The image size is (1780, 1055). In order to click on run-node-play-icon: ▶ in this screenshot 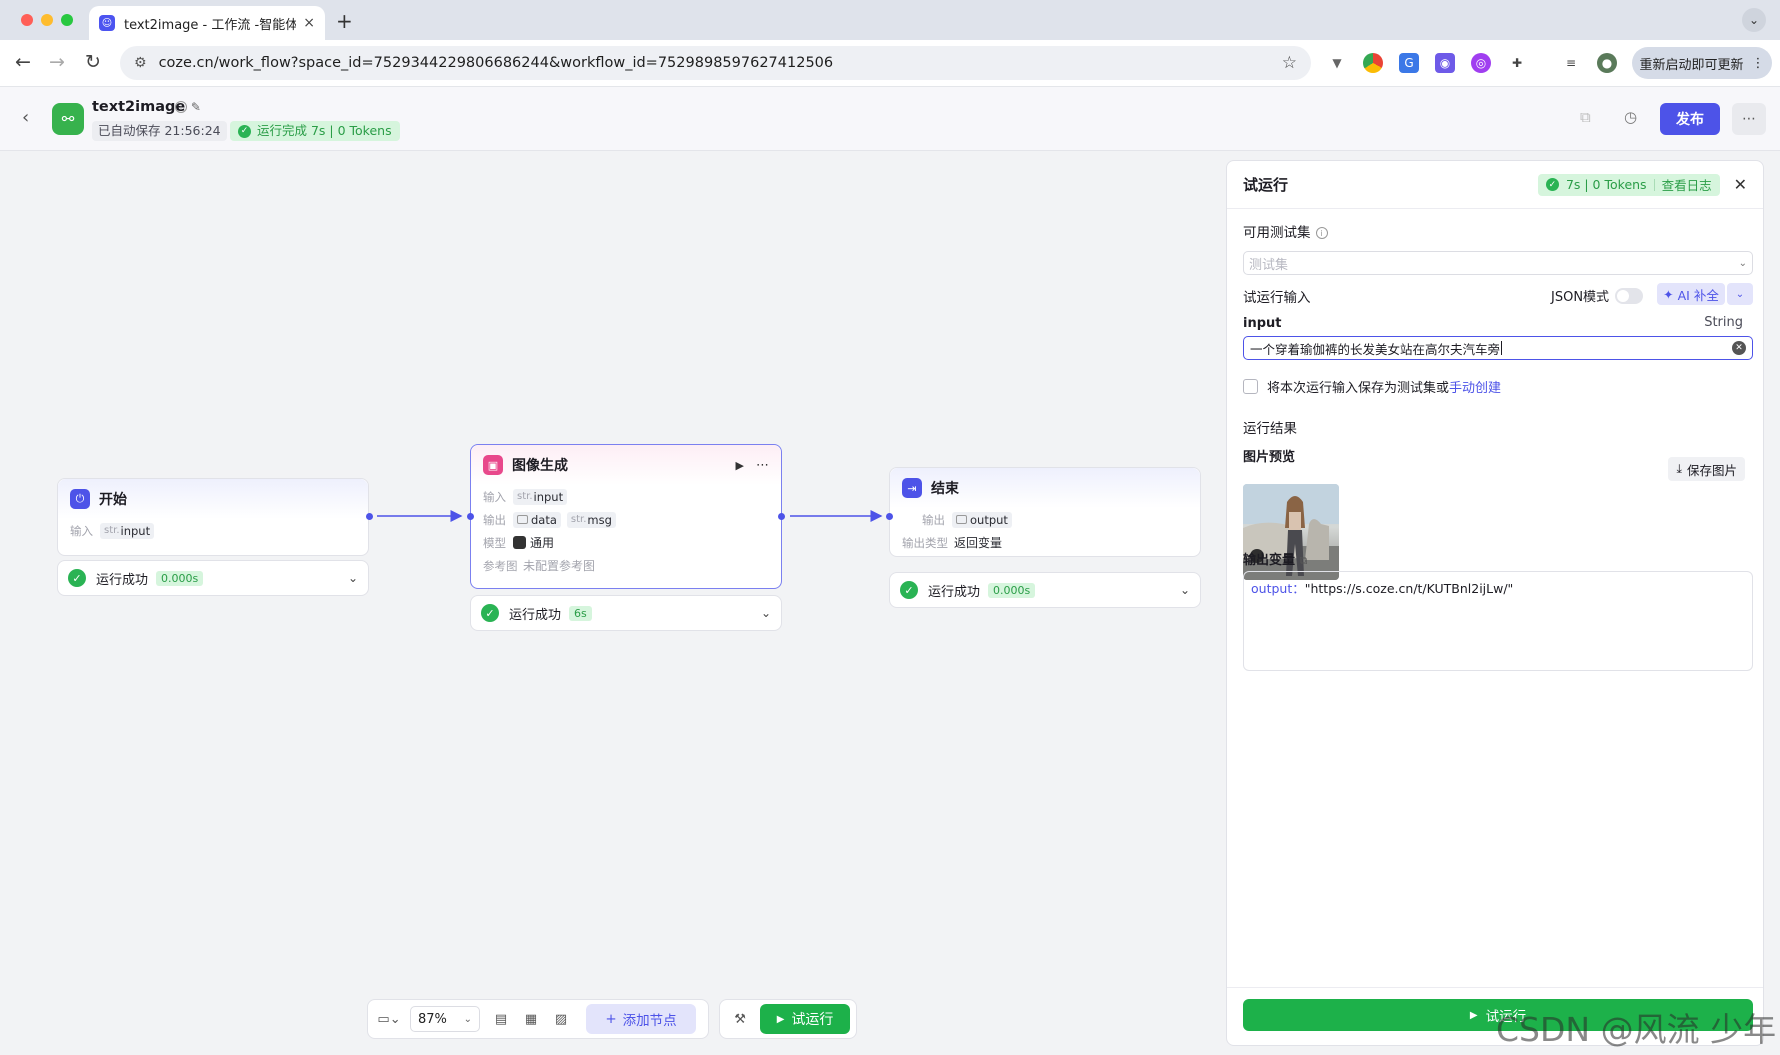, I will do `click(740, 465)`.